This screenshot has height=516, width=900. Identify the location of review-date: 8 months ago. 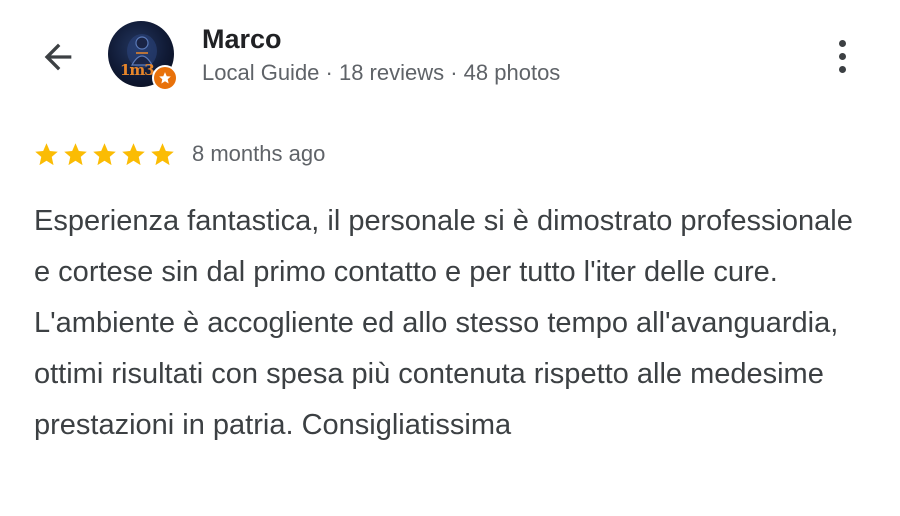
(259, 153).